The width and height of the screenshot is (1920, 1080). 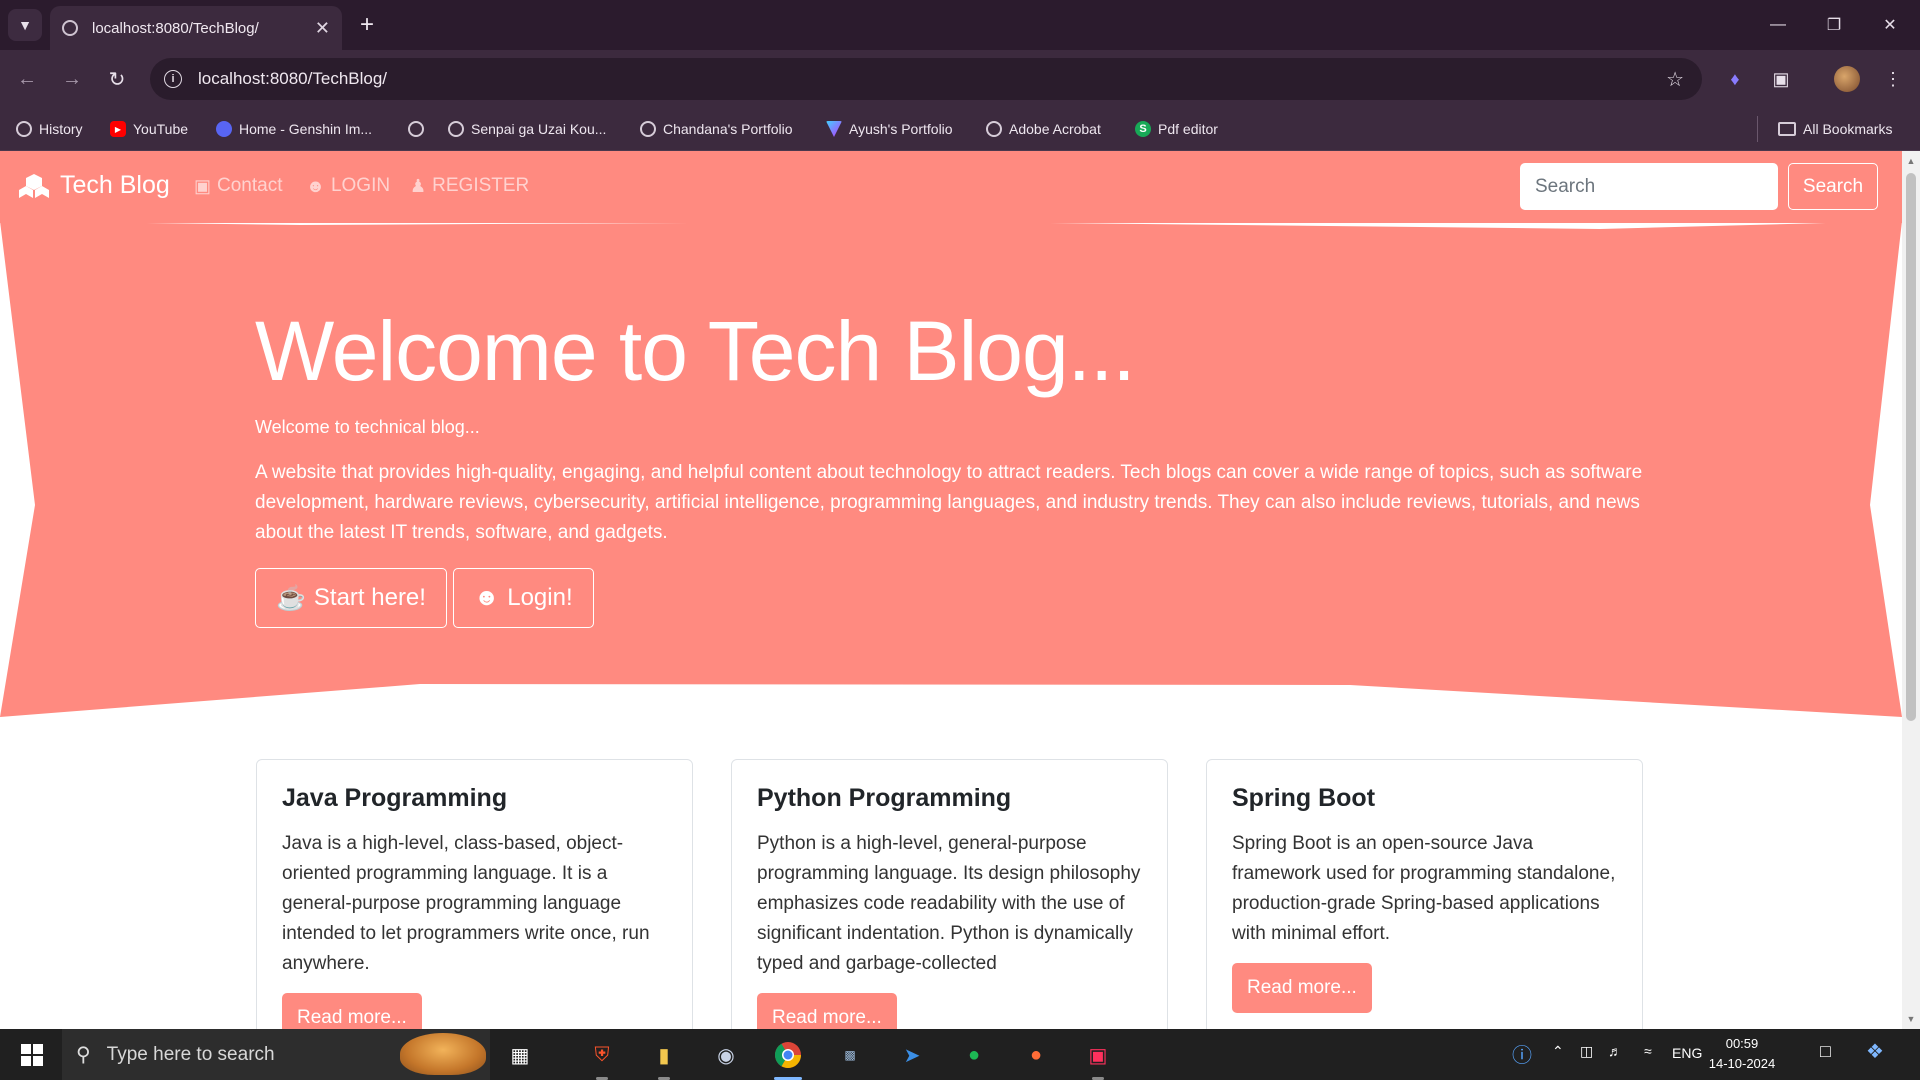 I want to click on browser-tab: localhost:8080/TechBlog/ ✕, so click(x=196, y=28).